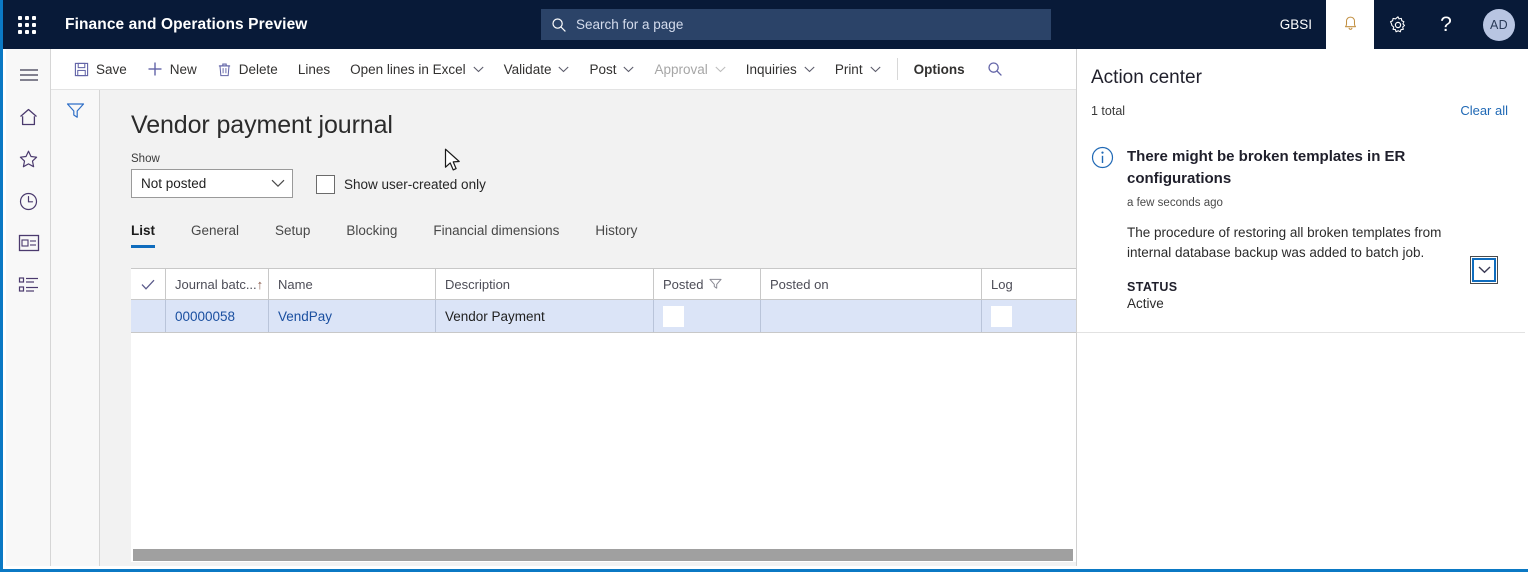 The width and height of the screenshot is (1528, 572). I want to click on cell-journal-batch: 00000058, so click(217, 316).